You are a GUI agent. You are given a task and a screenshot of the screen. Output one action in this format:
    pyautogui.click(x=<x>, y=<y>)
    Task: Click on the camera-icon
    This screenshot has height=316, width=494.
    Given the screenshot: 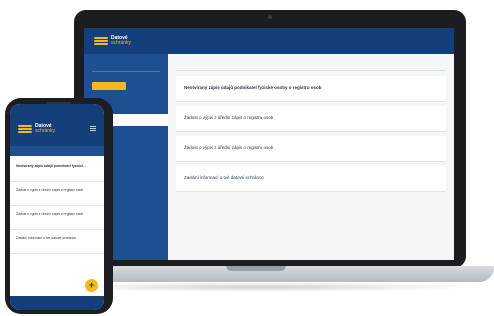 What is the action you would take?
    pyautogui.click(x=270, y=17)
    